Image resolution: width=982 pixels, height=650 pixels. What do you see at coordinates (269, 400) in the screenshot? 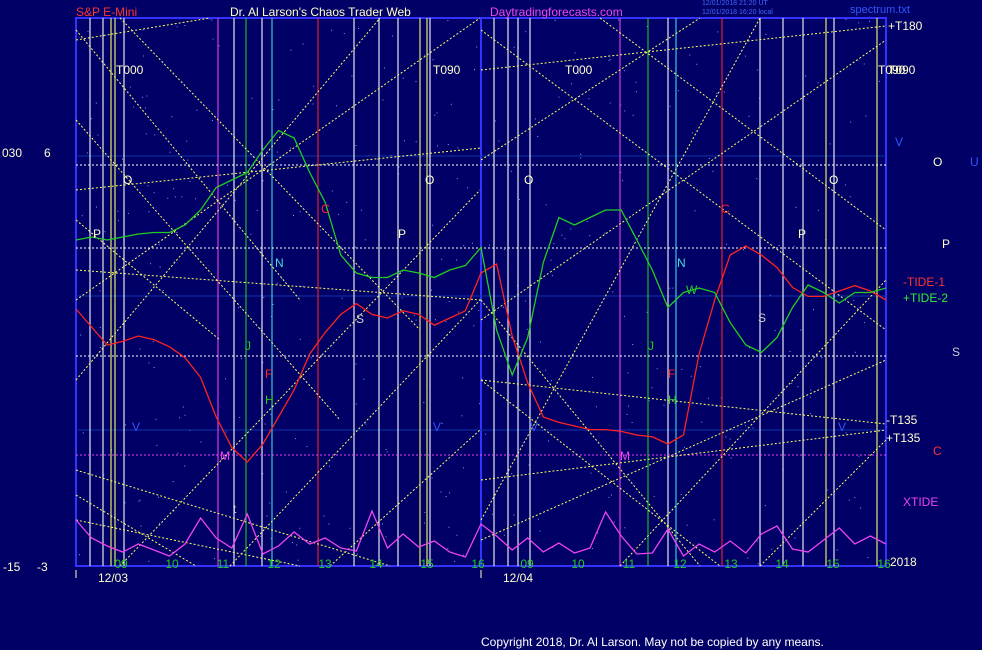
I see `planet-letter: H` at bounding box center [269, 400].